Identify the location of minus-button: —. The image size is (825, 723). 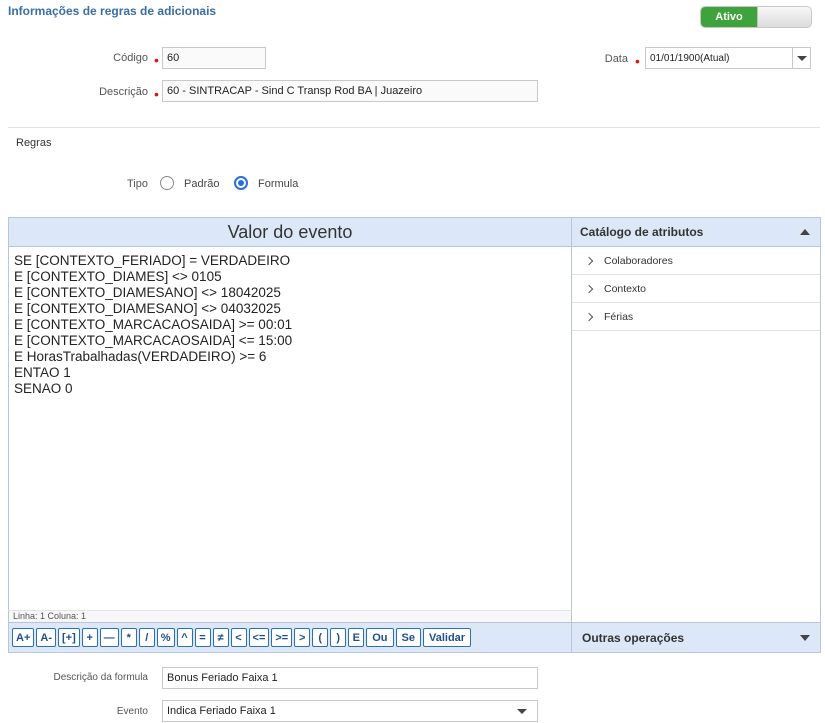
(109, 637).